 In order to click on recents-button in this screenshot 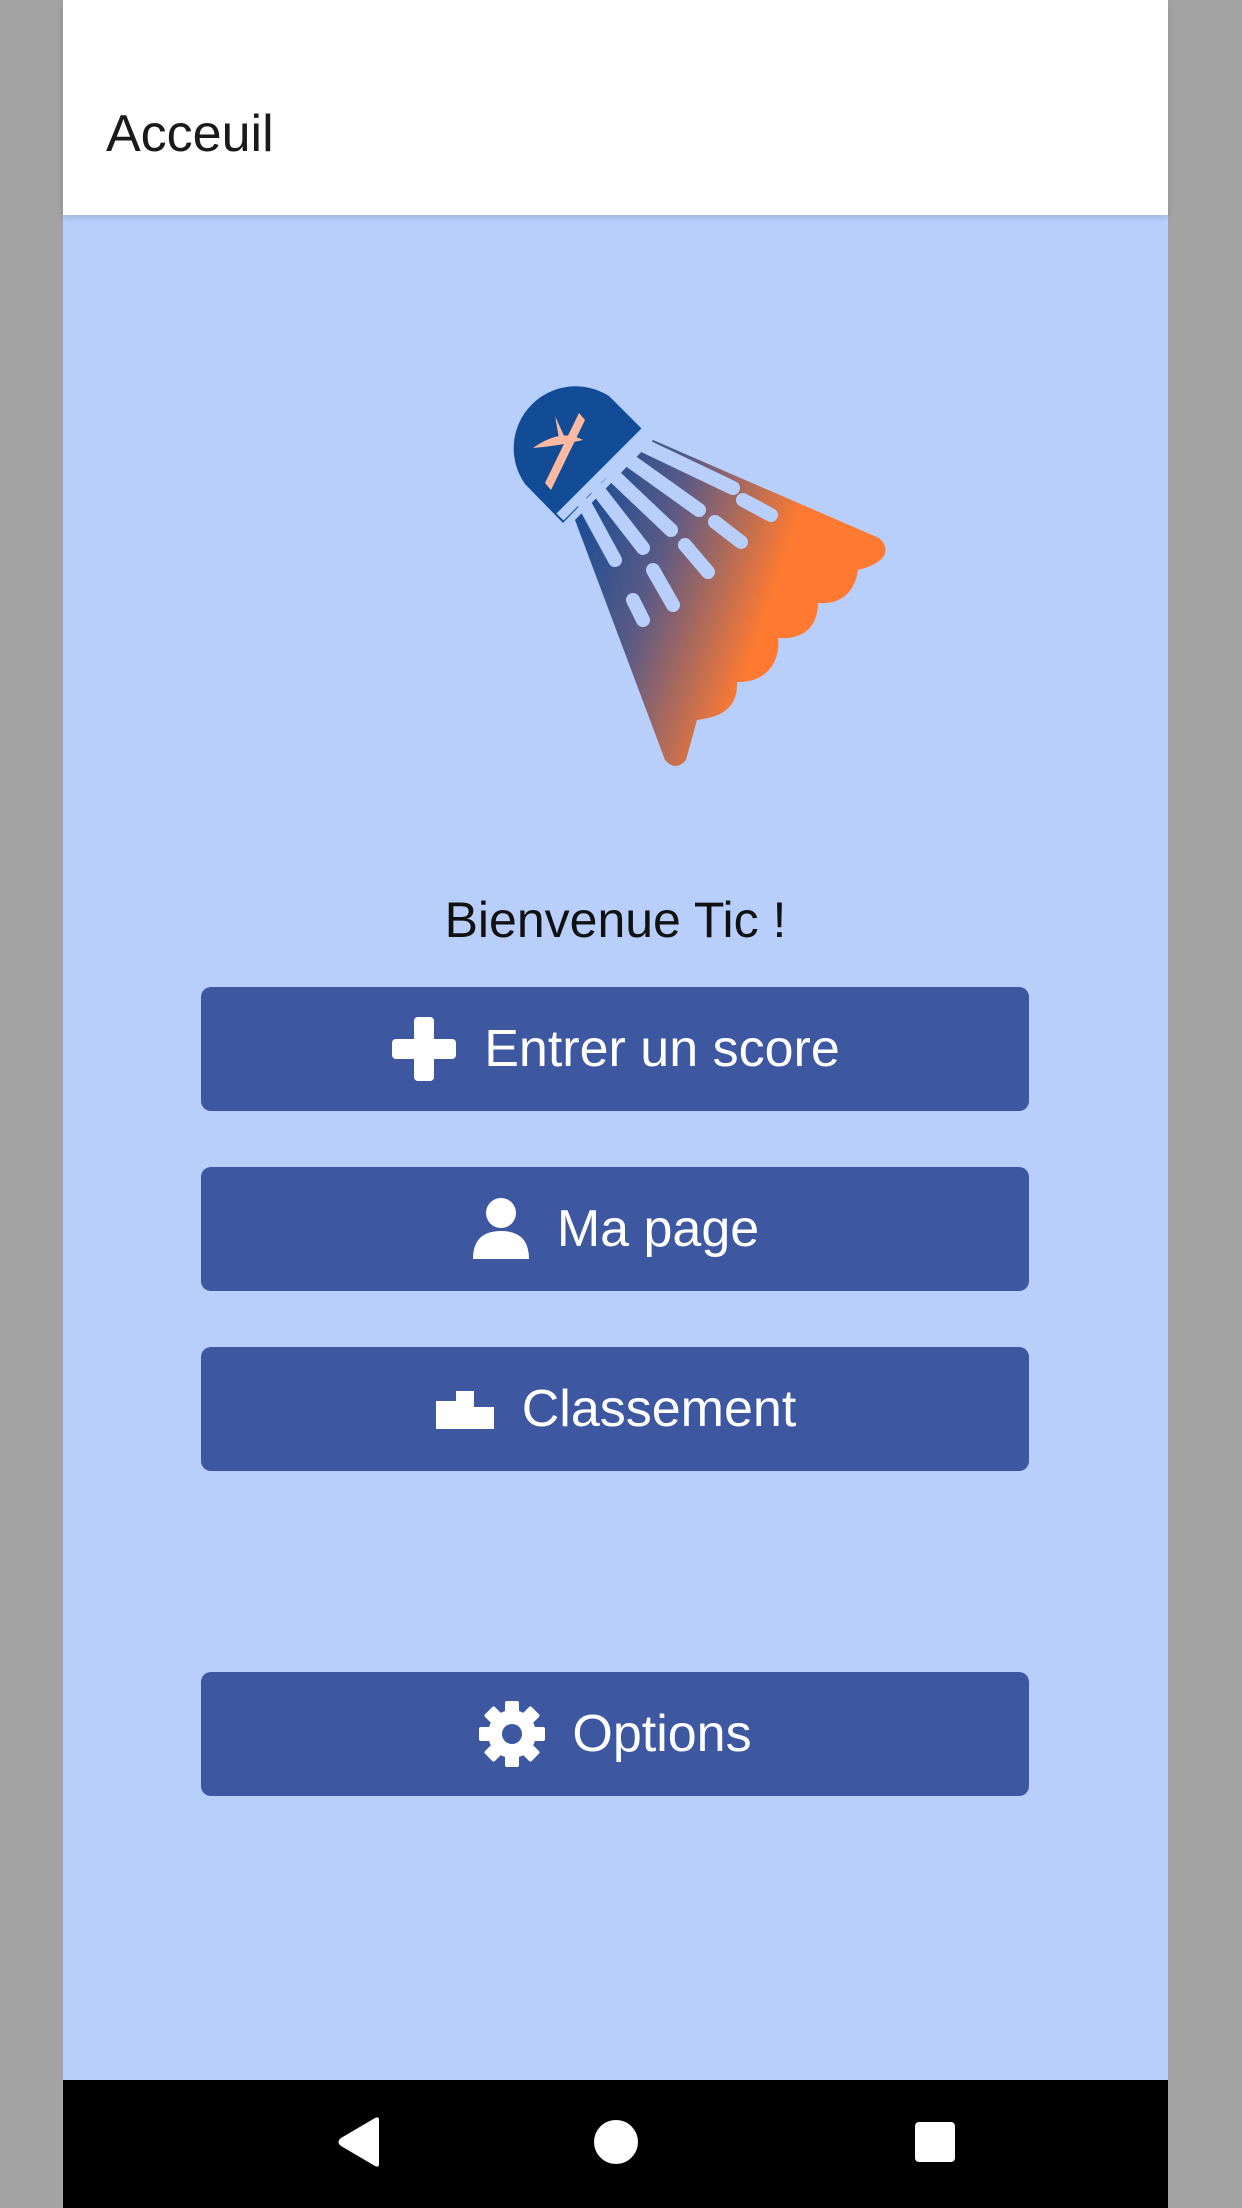, I will do `click(935, 2144)`.